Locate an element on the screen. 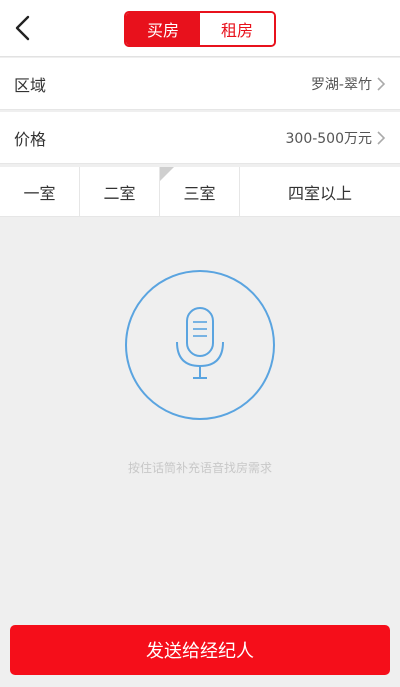 The width and height of the screenshot is (400, 687). area-filter-row: 区域 罗湖-翠竹 is located at coordinates (200, 84).